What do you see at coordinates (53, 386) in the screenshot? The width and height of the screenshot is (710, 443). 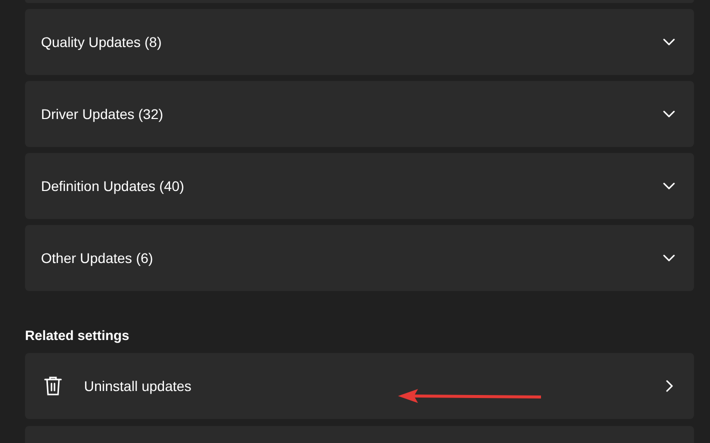 I see `trash-icon` at bounding box center [53, 386].